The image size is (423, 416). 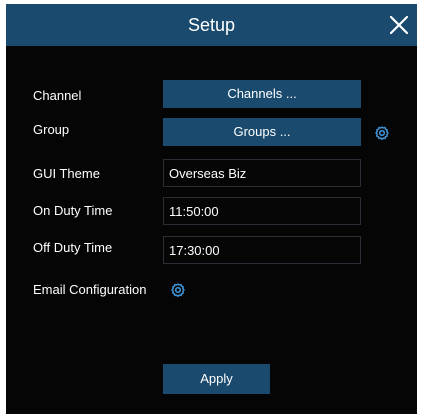 What do you see at coordinates (262, 250) in the screenshot?
I see `off-duty-time-field: 17:30:00` at bounding box center [262, 250].